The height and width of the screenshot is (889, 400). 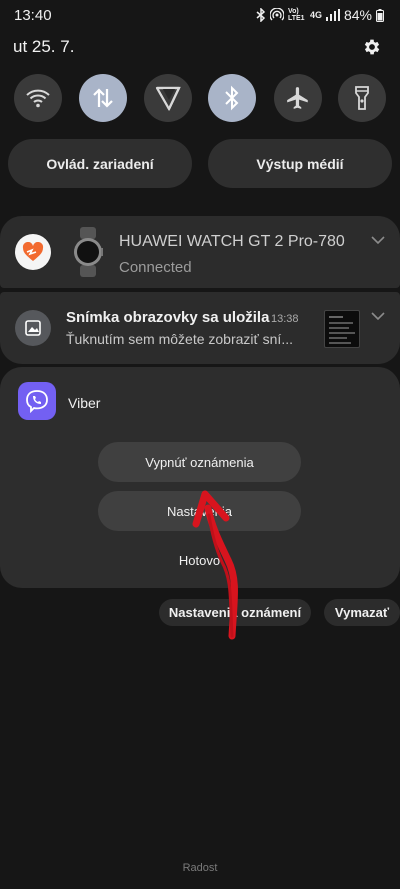 What do you see at coordinates (199, 560) in the screenshot?
I see `done-button: Hotovo` at bounding box center [199, 560].